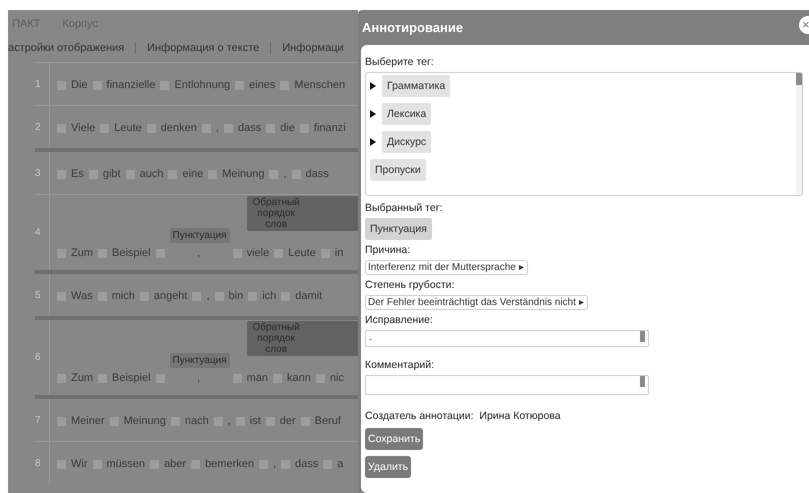  I want to click on tab: астройки отображения, so click(72, 48).